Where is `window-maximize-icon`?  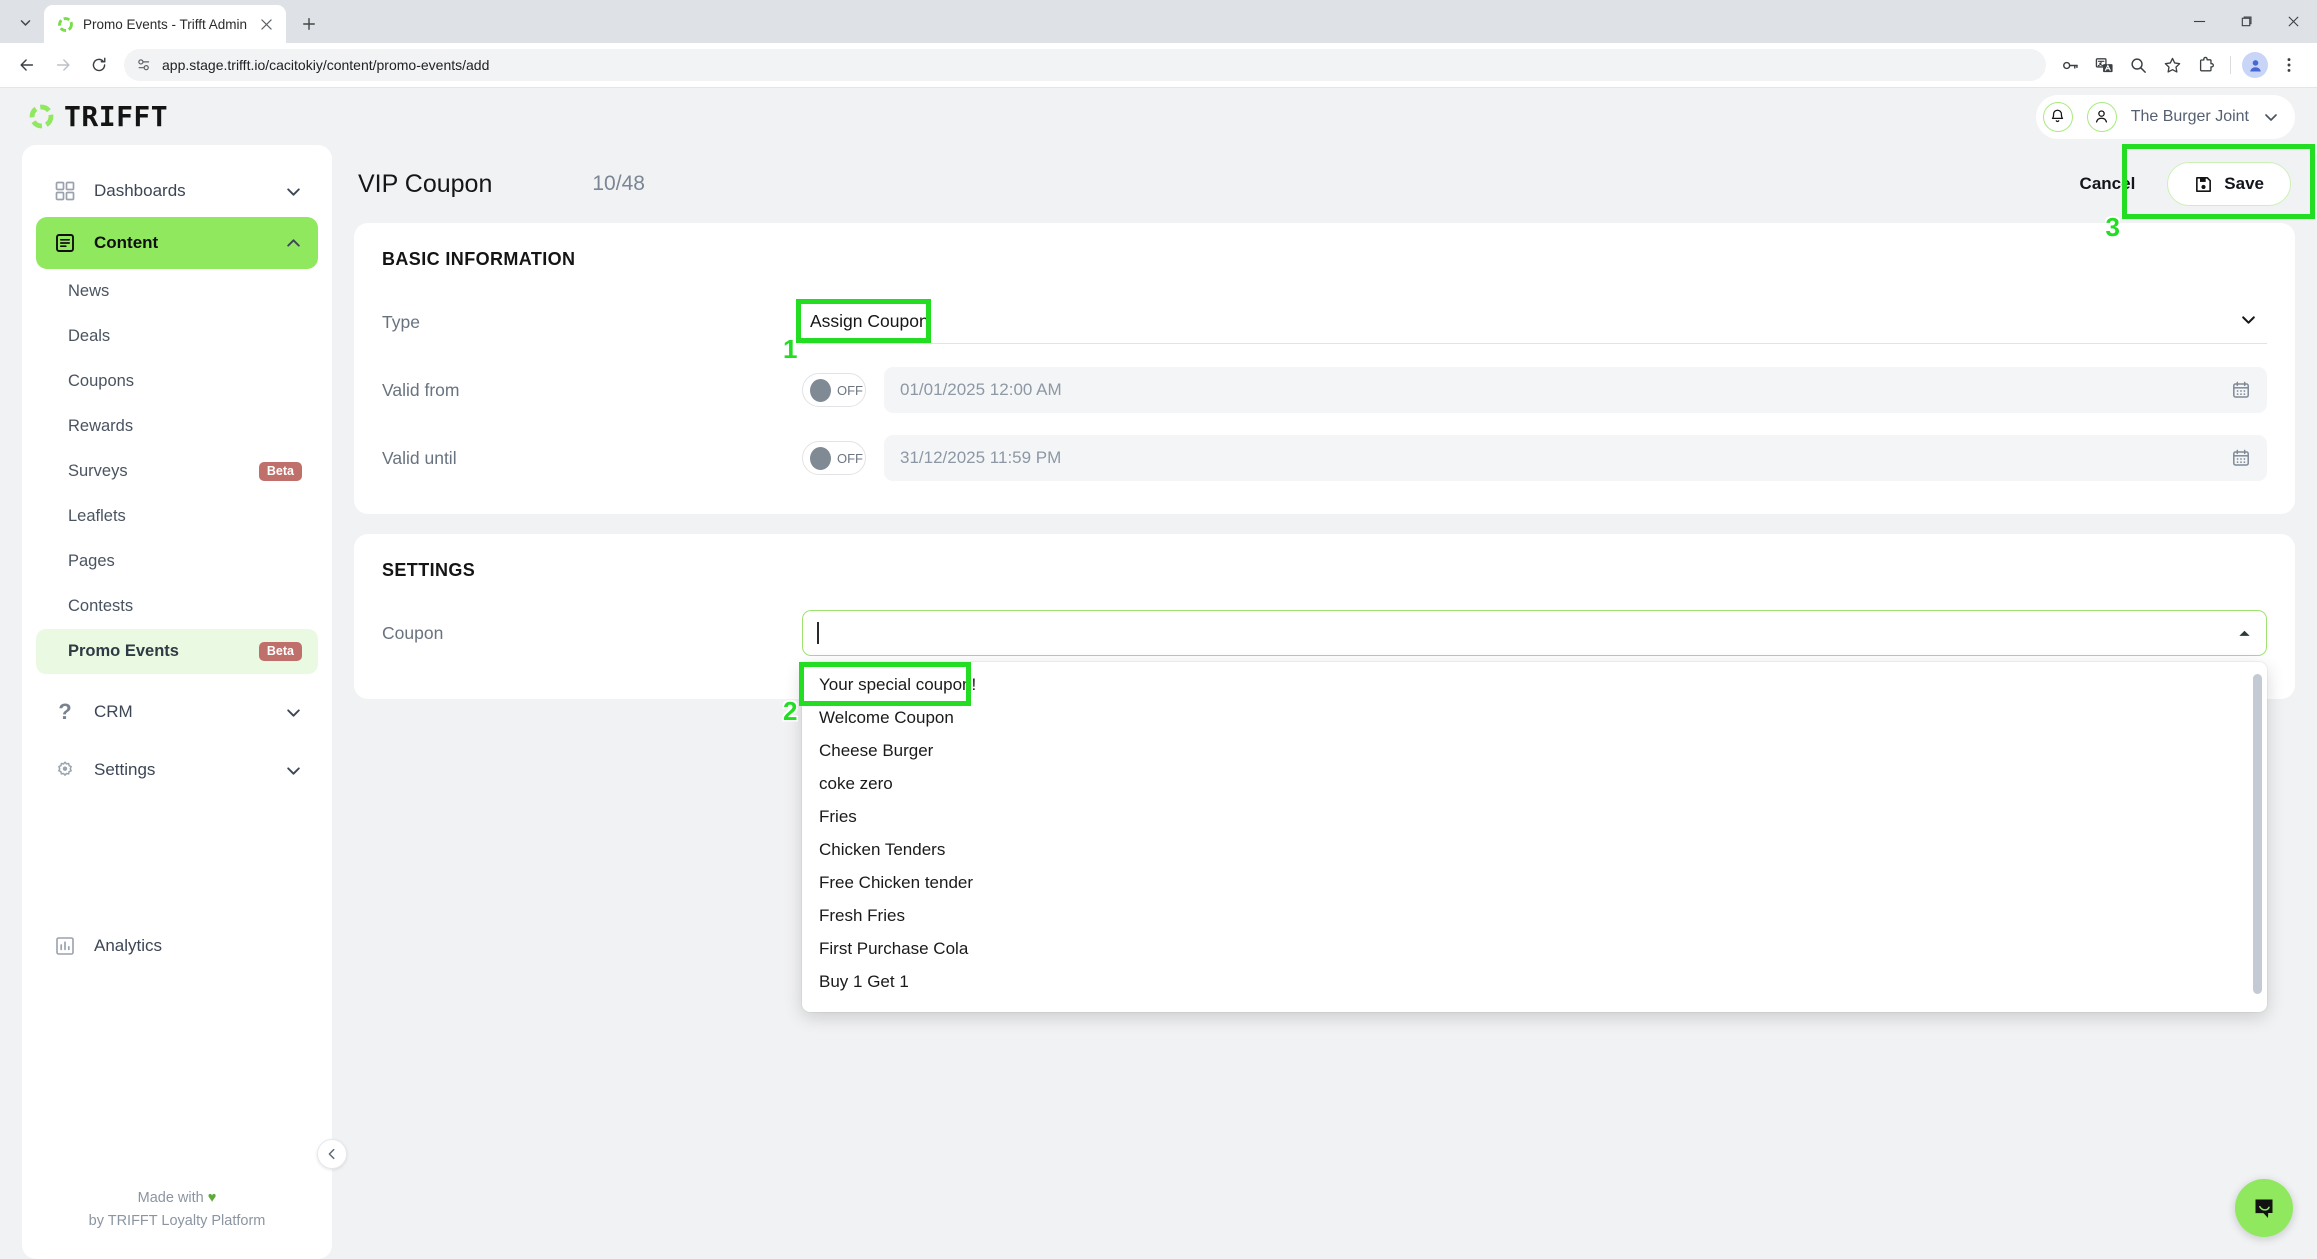
window-maximize-icon is located at coordinates (2246, 21).